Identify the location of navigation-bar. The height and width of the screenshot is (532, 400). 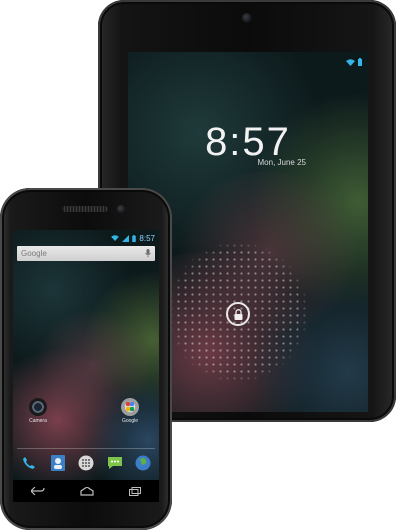
(86, 491).